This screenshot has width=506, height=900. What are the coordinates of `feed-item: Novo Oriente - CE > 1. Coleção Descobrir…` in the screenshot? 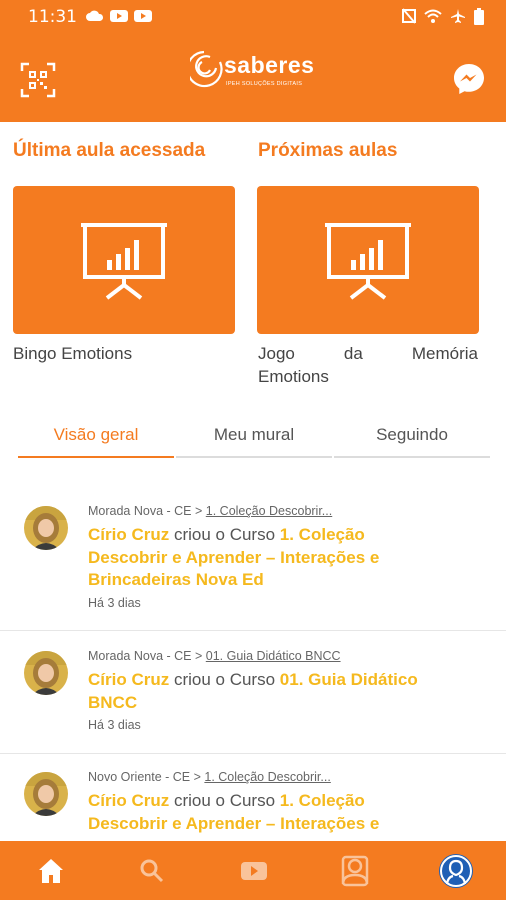 It's located at (253, 799).